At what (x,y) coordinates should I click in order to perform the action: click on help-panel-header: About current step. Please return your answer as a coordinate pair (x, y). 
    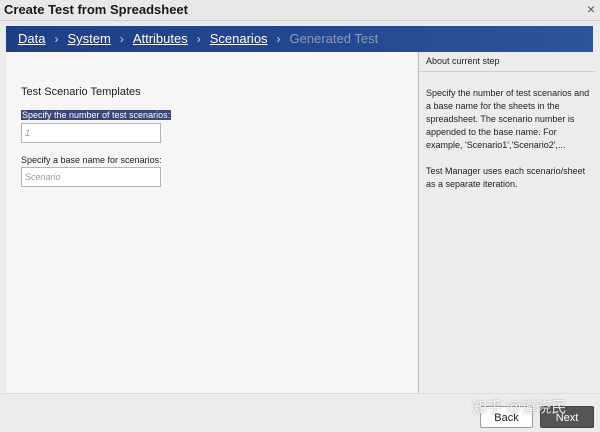
    Looking at the image, I should click on (507, 62).